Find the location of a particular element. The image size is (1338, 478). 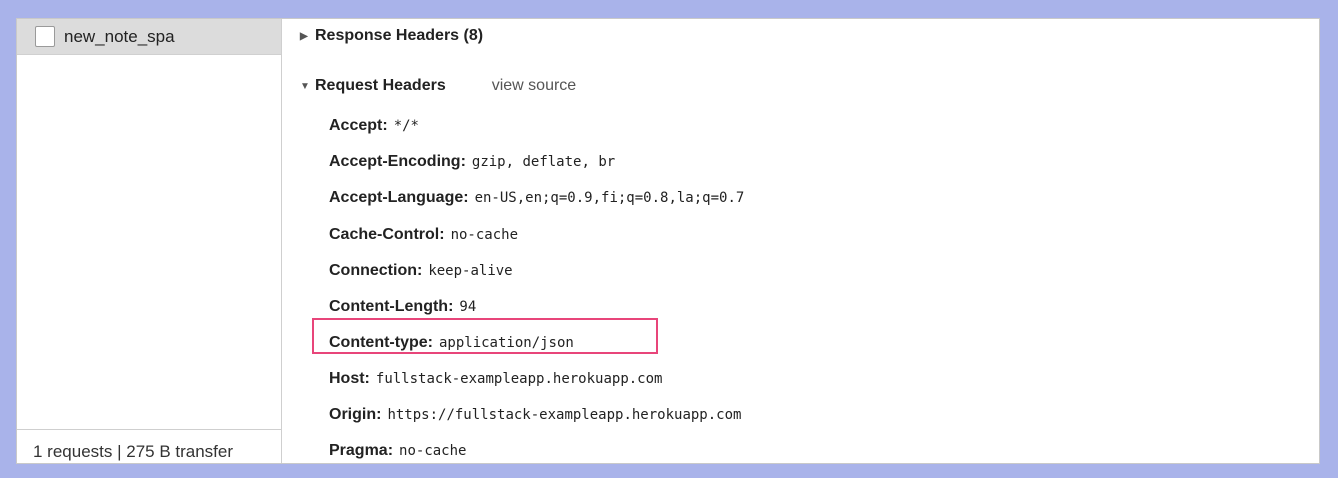

header-row-content-length: Content-Length: 94 is located at coordinates (402, 307).